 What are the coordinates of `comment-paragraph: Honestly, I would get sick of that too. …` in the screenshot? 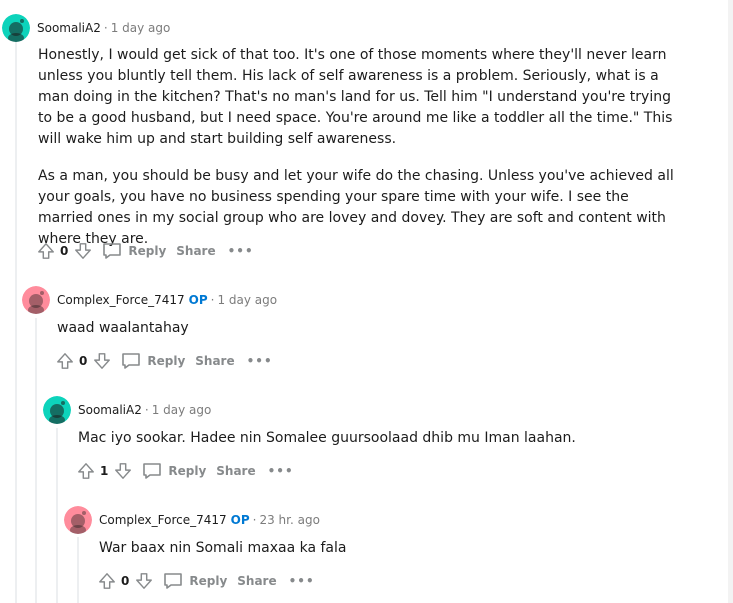 It's located at (355, 97).